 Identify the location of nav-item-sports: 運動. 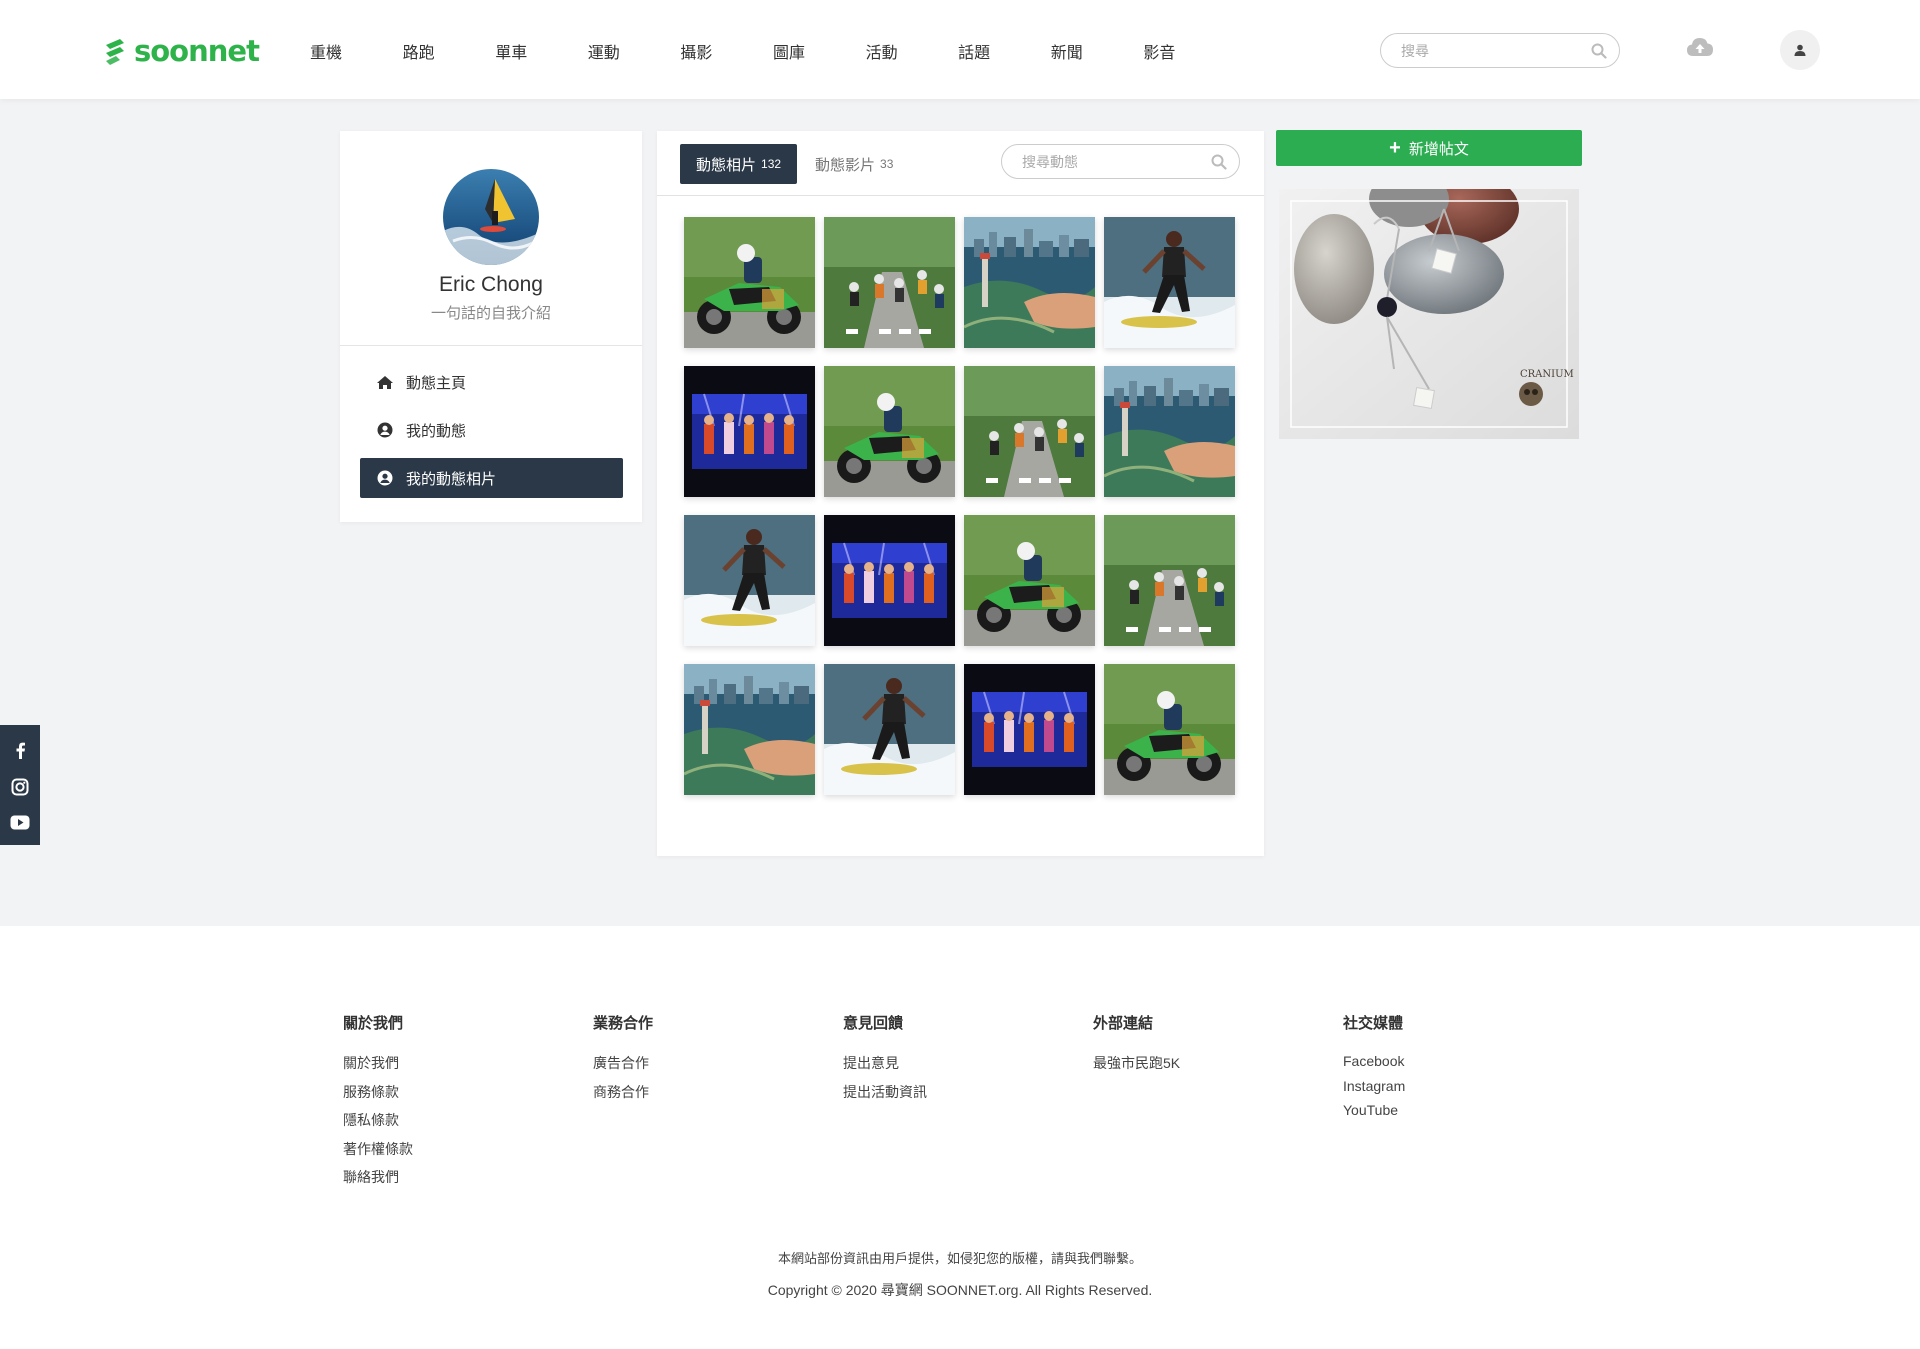
(634, 51).